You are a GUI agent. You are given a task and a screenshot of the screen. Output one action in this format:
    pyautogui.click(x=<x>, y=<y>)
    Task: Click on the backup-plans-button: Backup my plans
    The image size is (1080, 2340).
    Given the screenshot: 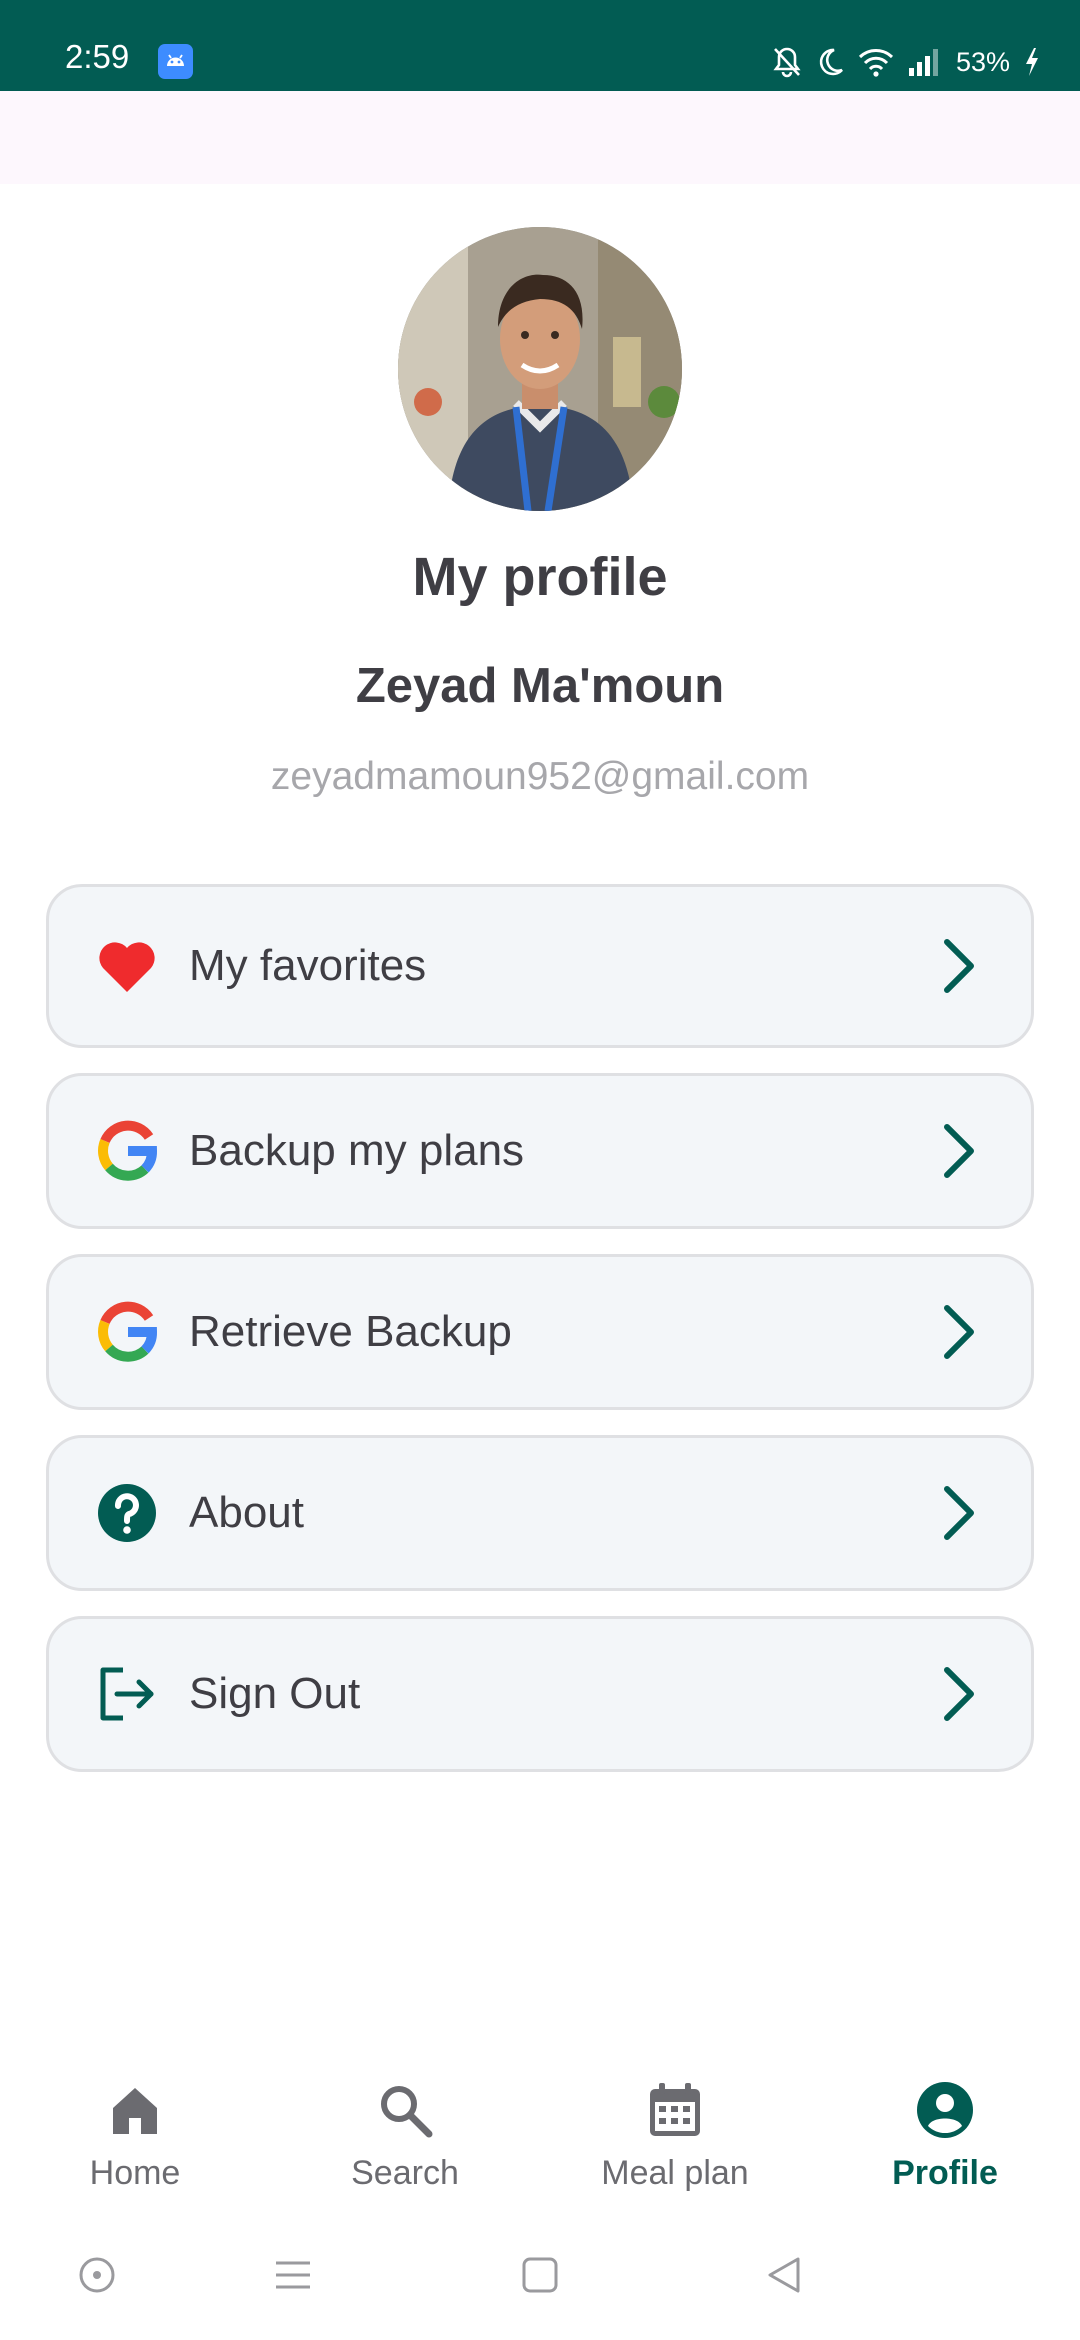 What is the action you would take?
    pyautogui.click(x=540, y=1151)
    